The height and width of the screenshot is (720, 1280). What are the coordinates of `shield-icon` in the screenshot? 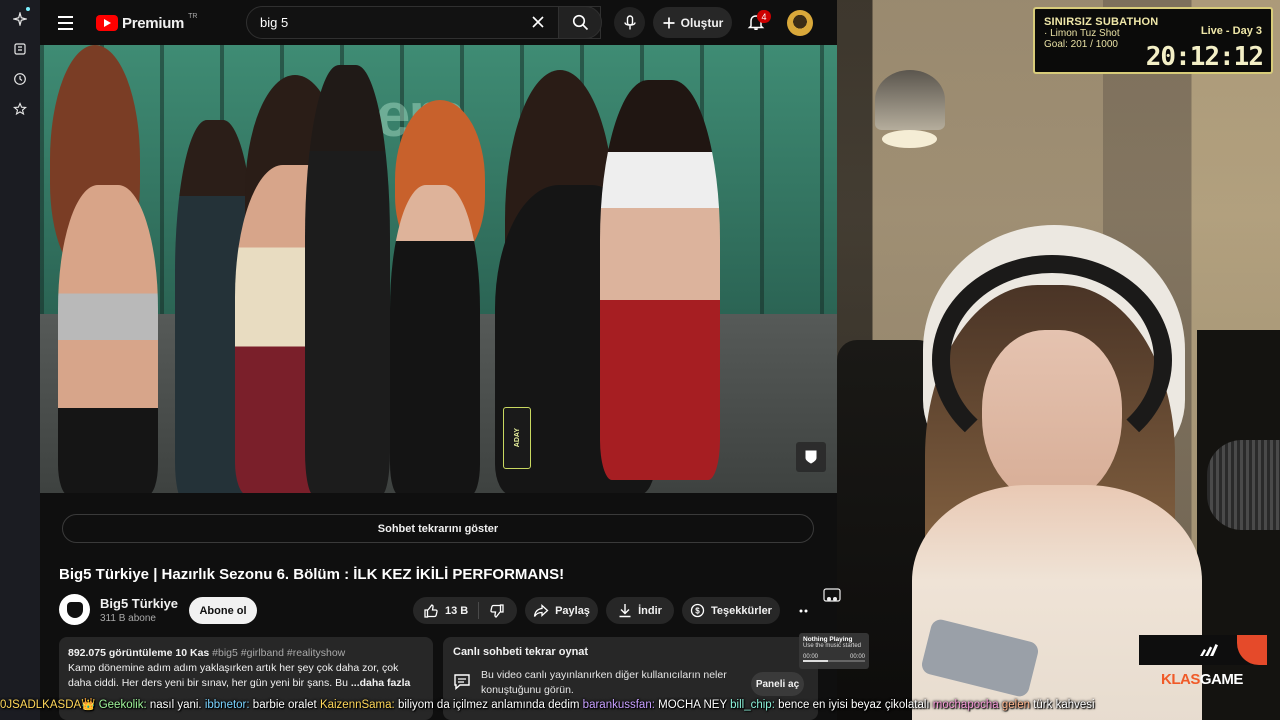 It's located at (811, 457).